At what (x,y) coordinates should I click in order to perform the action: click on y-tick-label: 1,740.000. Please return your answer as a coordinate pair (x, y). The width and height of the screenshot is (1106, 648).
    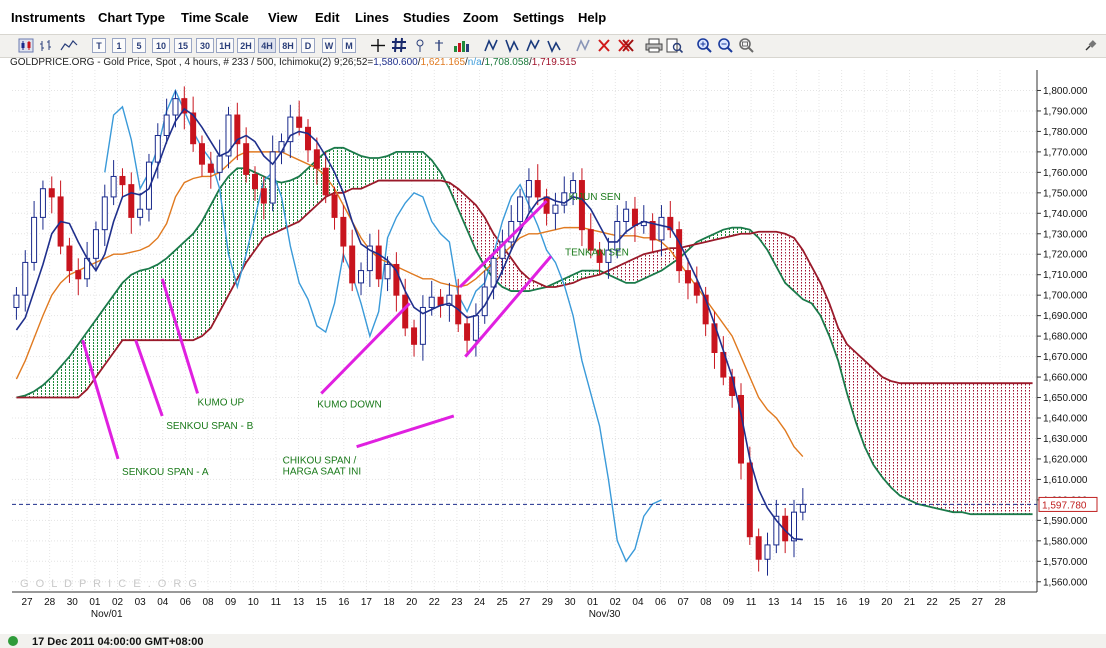
    Looking at the image, I should click on (1065, 214).